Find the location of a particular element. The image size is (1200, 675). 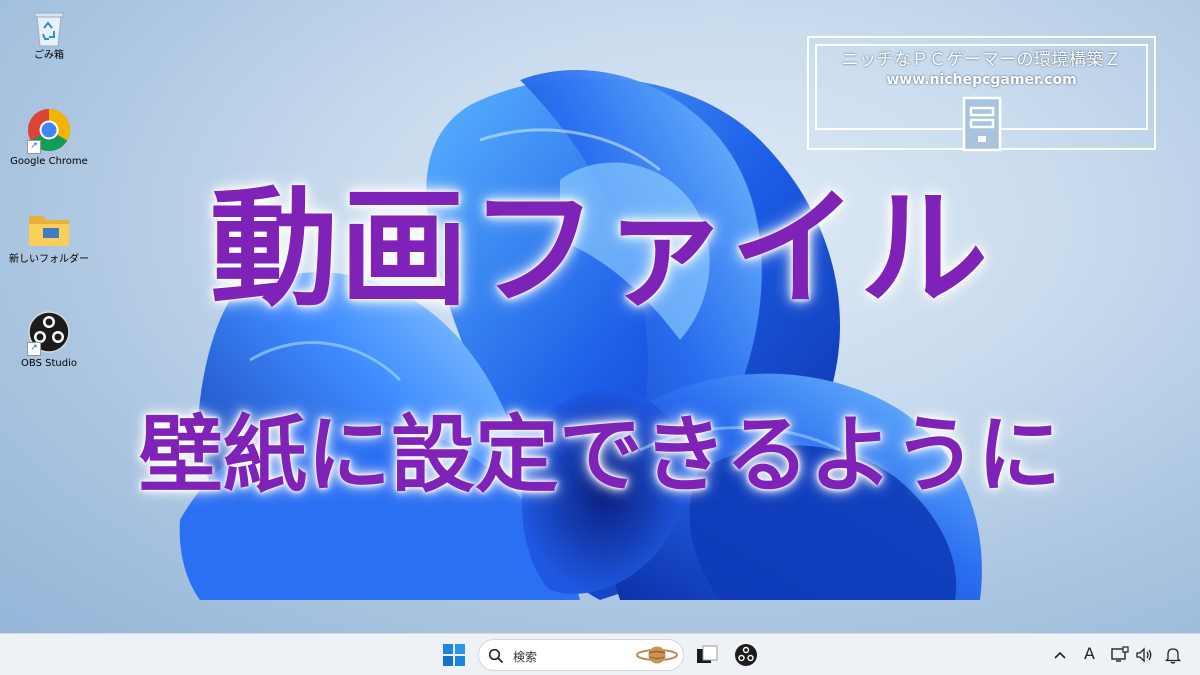

task-view-icon is located at coordinates (707, 654).